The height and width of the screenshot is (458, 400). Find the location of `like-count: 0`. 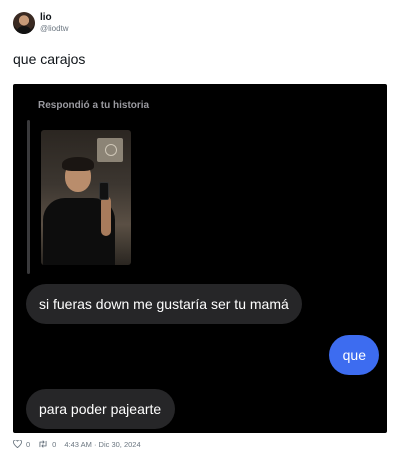

like-count: 0 is located at coordinates (28, 444).